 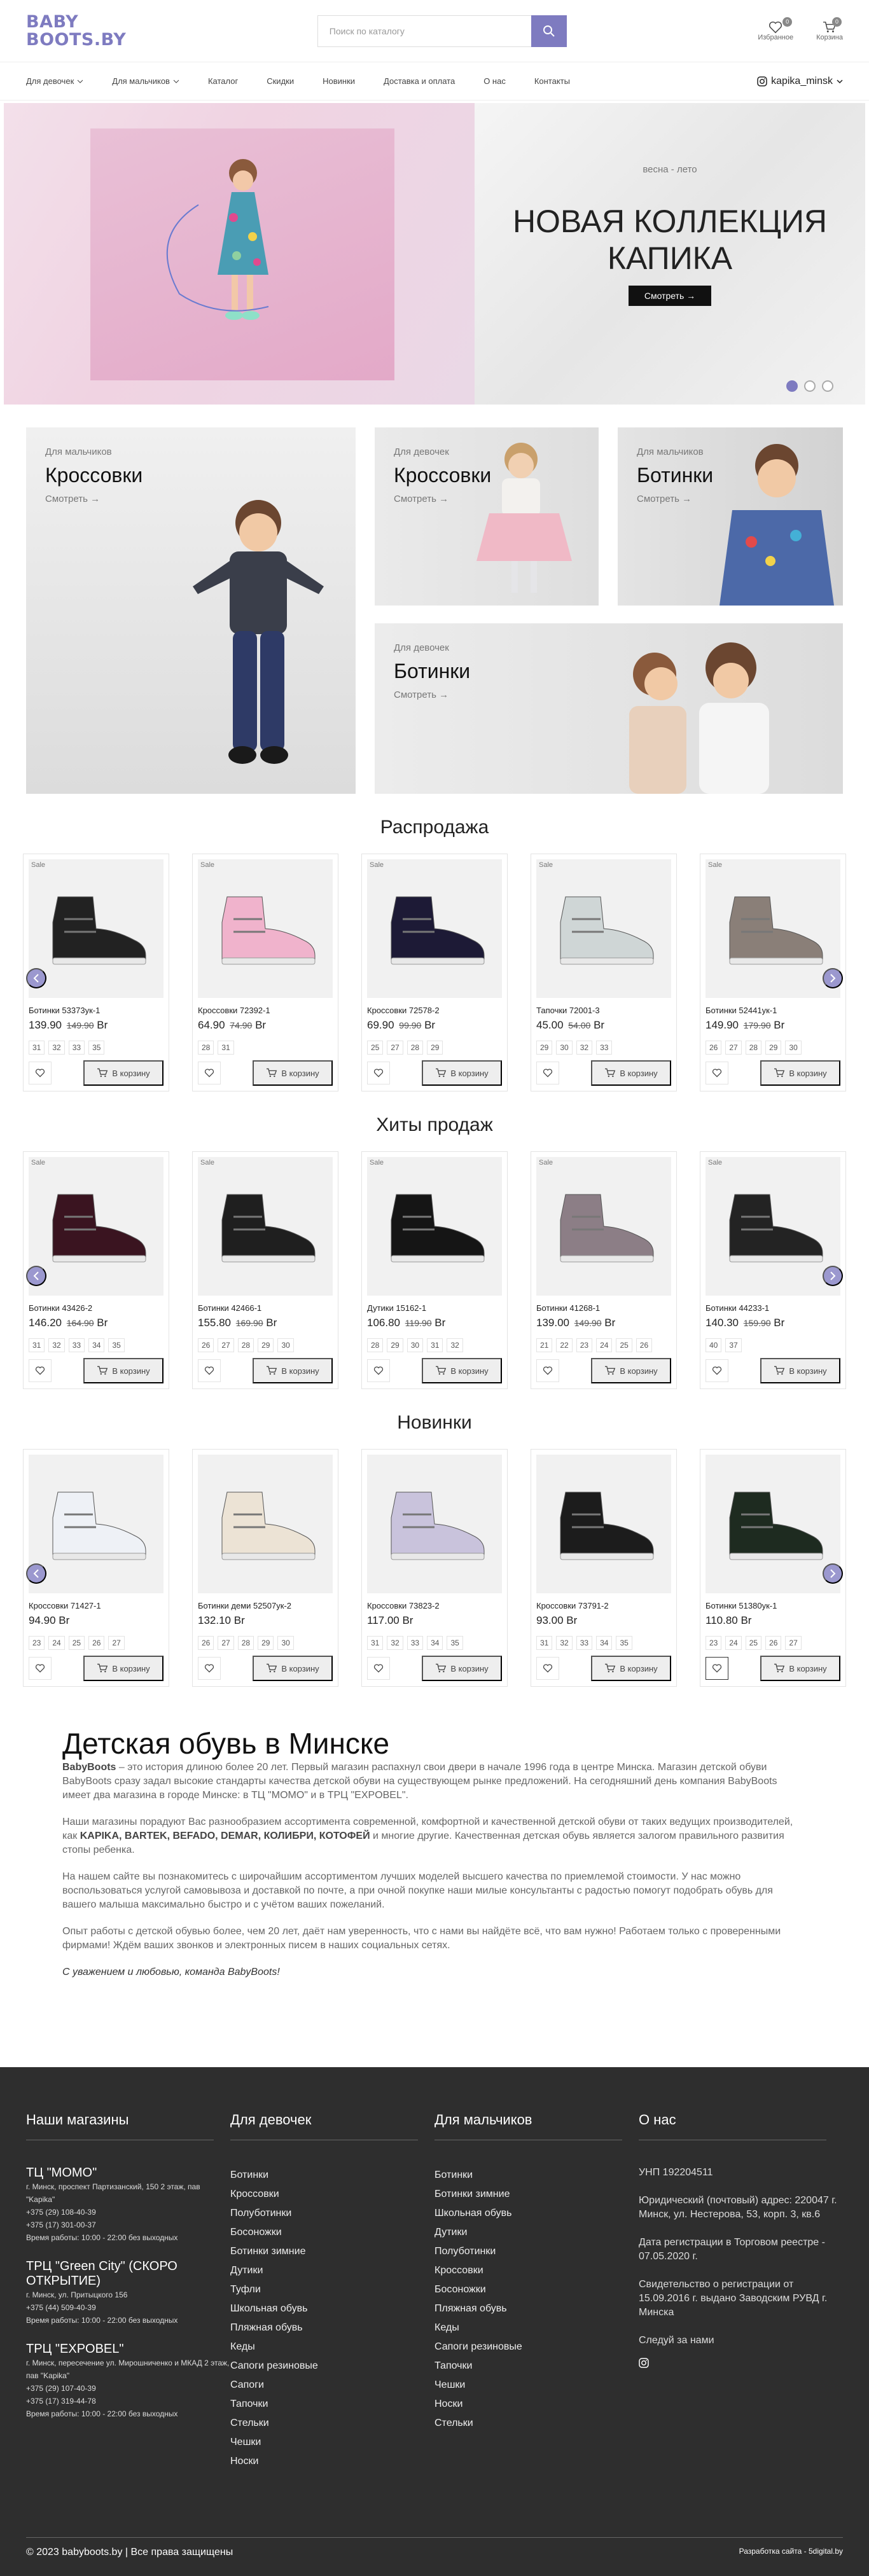 I want to click on footer-link: Стельки, so click(x=536, y=2423).